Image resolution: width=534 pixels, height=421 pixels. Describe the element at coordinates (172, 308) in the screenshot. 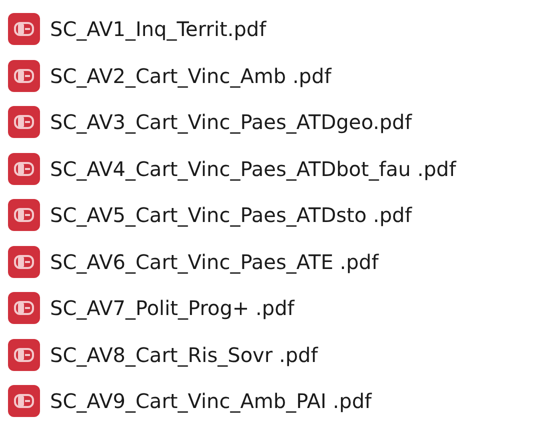

I see `file-name: SC_AV7_Polit_Prog+ .pdf` at that location.